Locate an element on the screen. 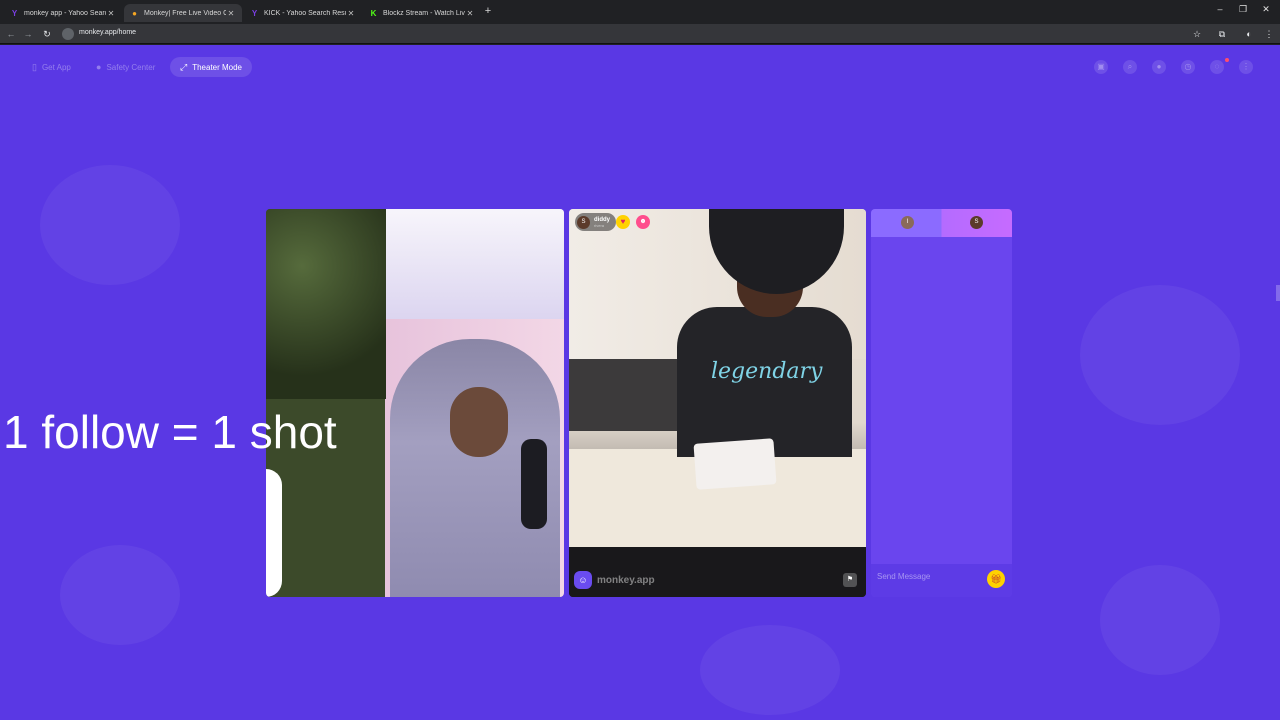  tab-title: Blockz Stream - Watch Live on is located at coordinates (424, 13).